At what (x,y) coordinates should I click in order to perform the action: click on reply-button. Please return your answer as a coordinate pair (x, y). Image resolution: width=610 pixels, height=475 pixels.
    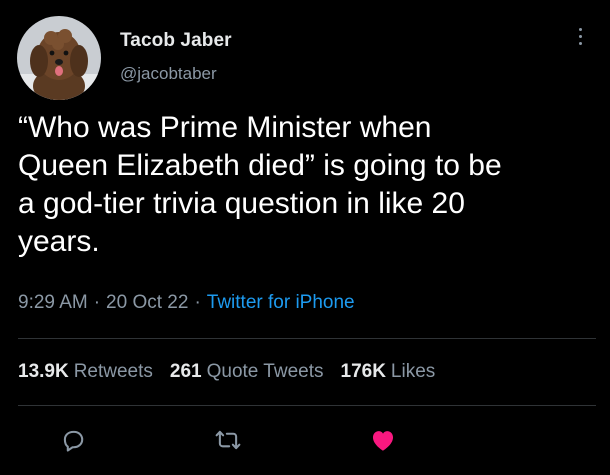
    Looking at the image, I should click on (73, 440).